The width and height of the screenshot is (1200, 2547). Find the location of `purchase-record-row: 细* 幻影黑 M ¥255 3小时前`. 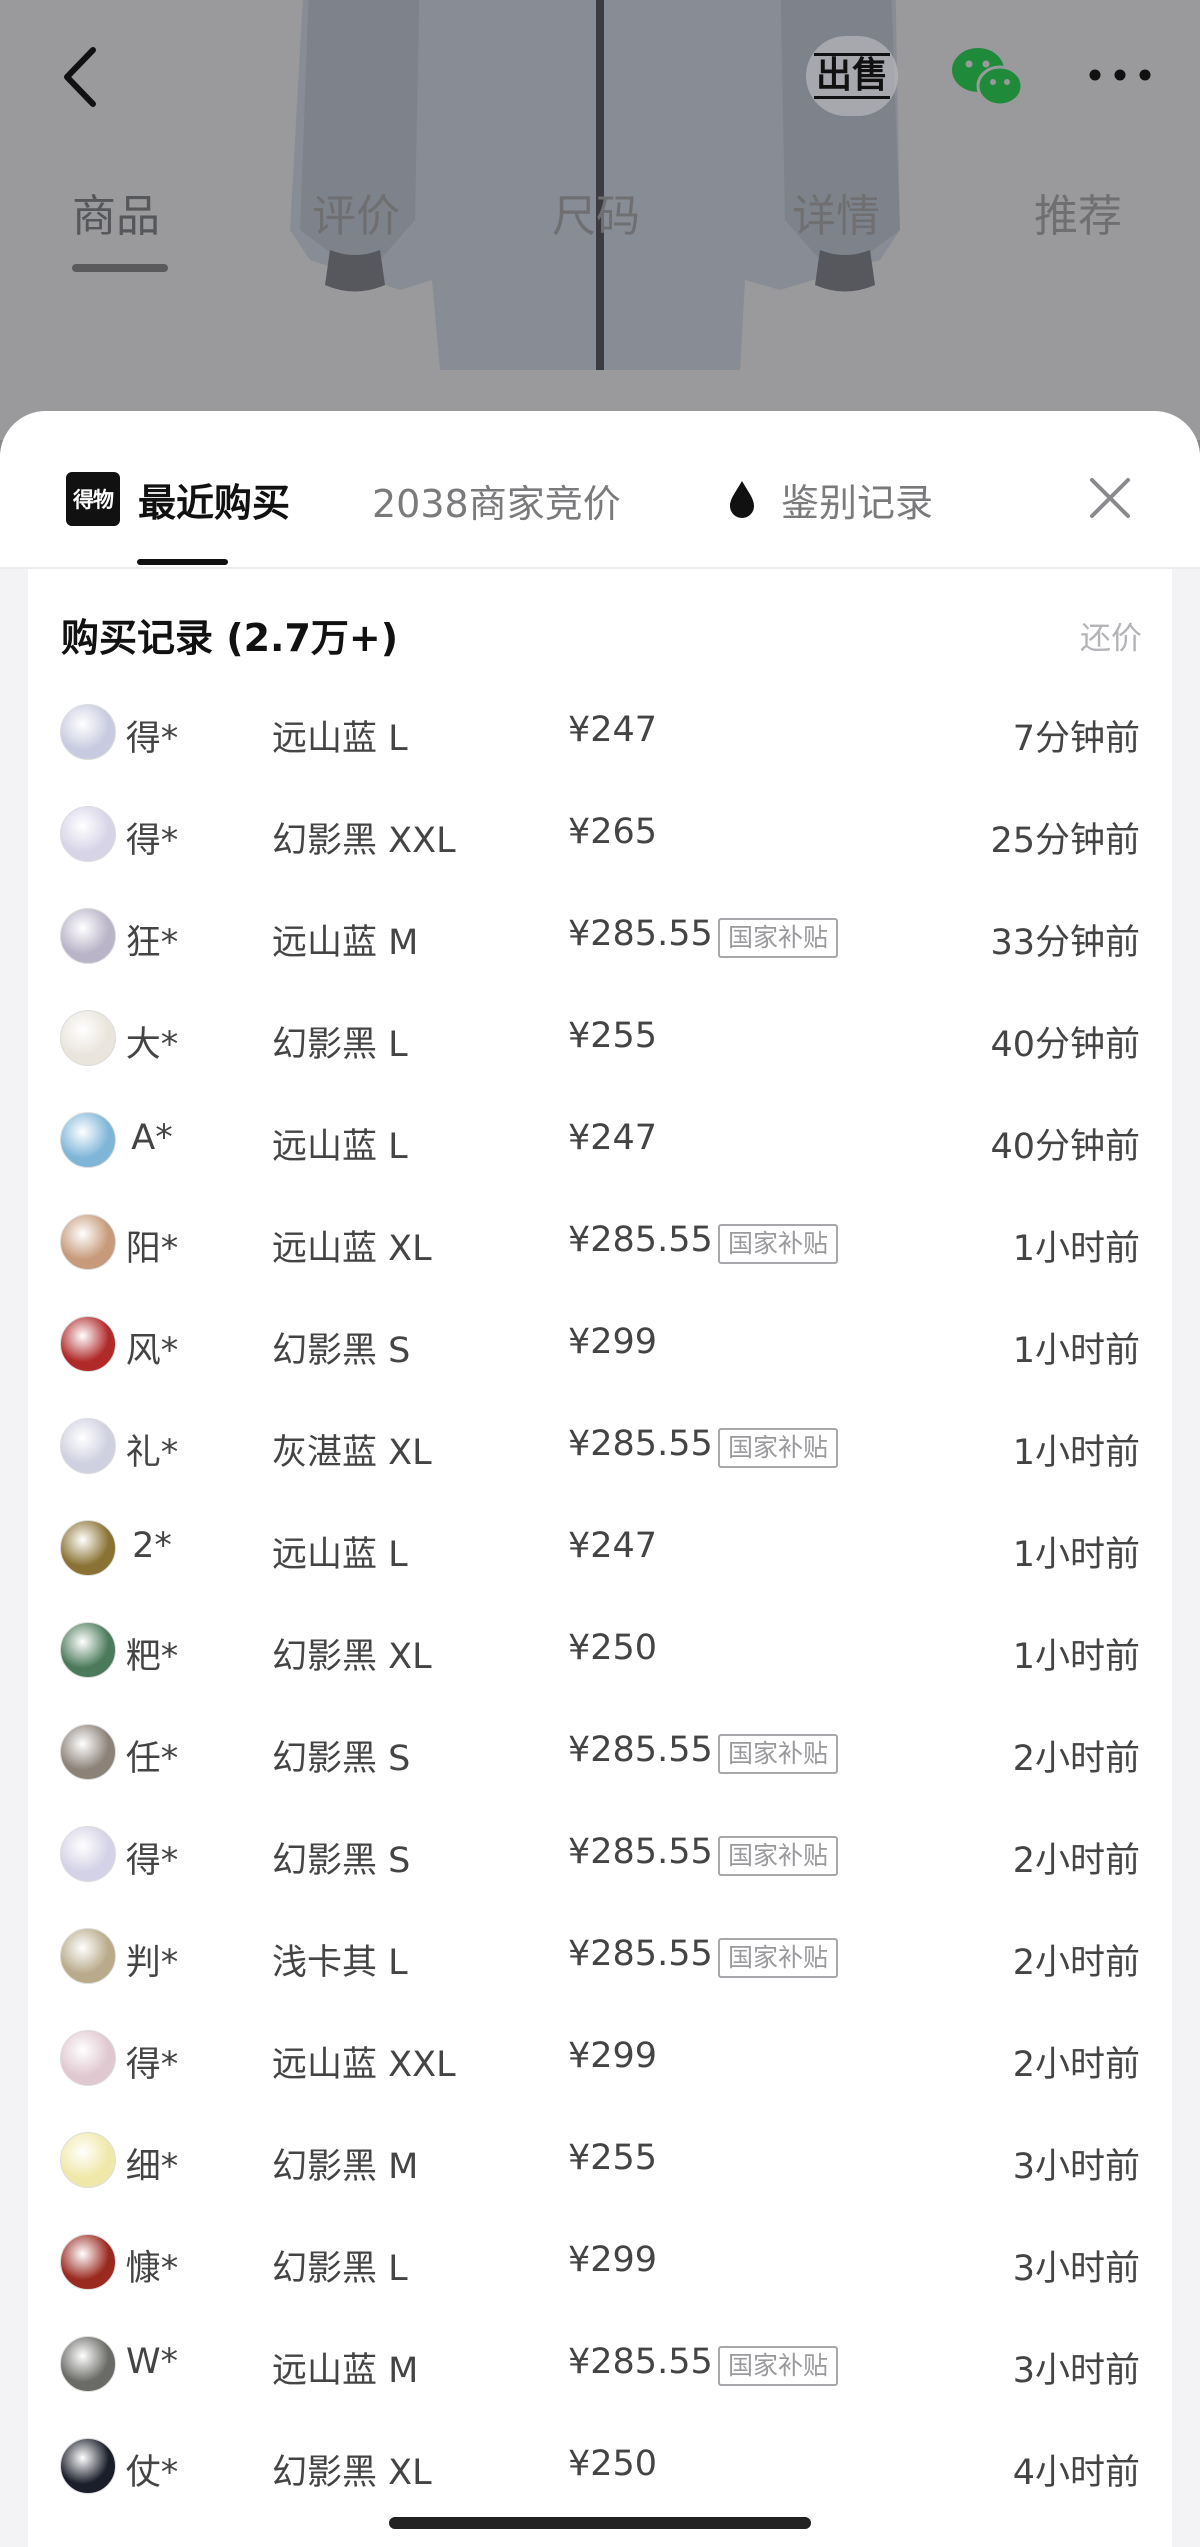

purchase-record-row: 细* 幻影黑 M ¥255 3小时前 is located at coordinates (600, 2161).